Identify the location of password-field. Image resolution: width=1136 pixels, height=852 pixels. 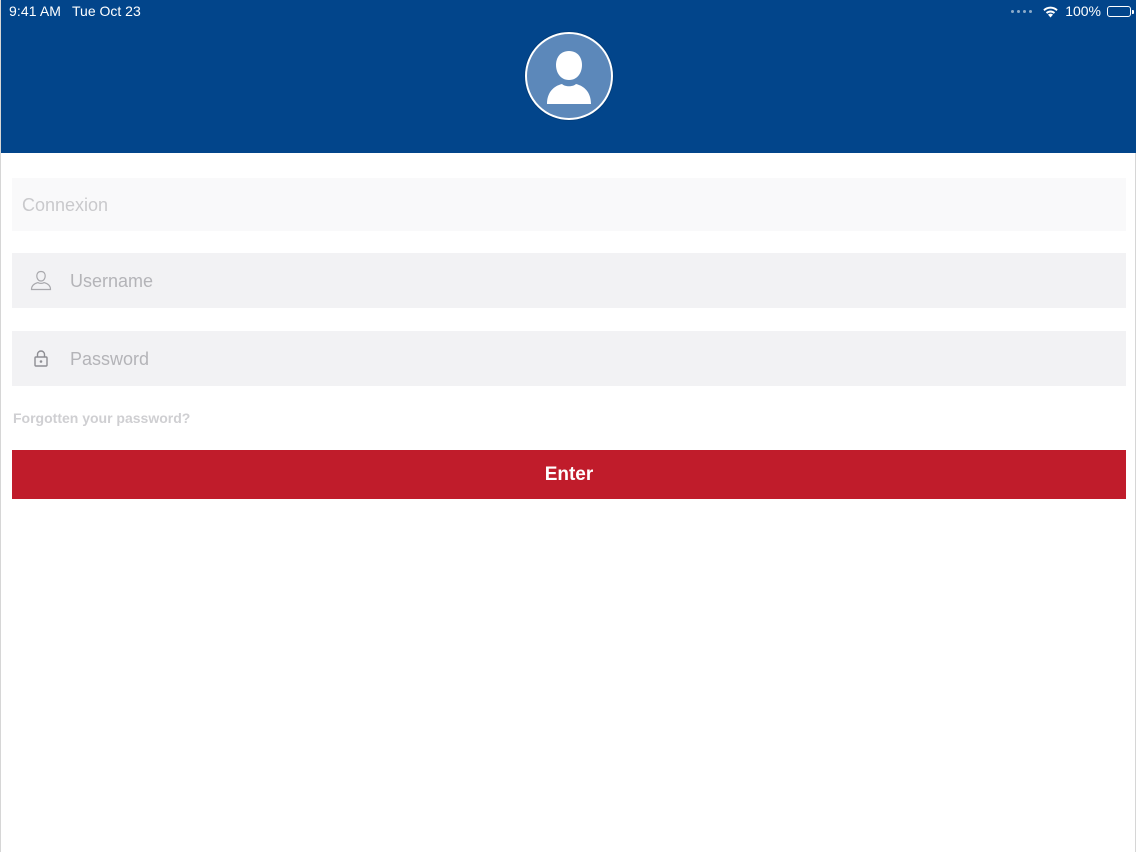
(569, 359).